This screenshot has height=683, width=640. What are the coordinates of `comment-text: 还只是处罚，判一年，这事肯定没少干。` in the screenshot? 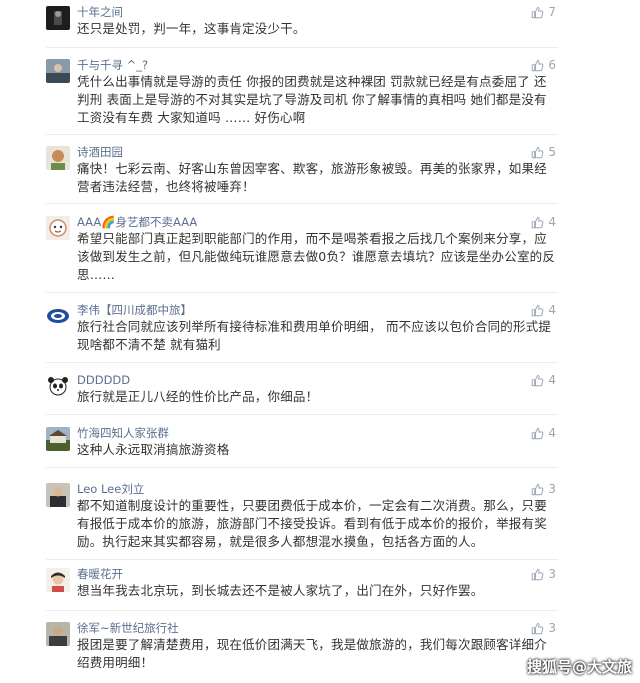 It's located at (191, 28).